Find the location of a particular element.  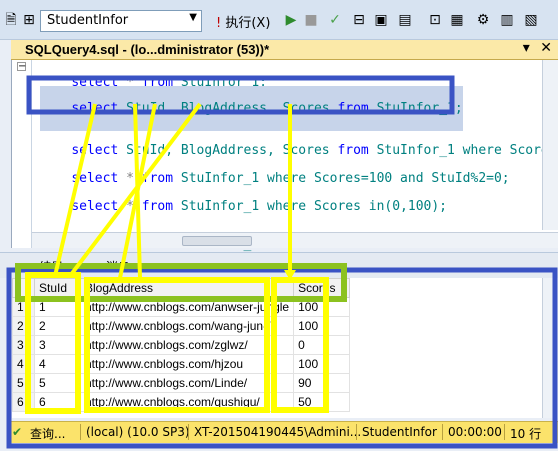

execute-button: ! 执行(X) is located at coordinates (243, 21).